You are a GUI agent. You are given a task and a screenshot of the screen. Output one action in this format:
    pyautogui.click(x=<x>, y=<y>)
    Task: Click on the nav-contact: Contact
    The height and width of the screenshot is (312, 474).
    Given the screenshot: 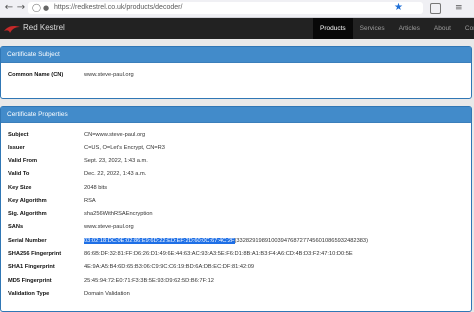 What is the action you would take?
    pyautogui.click(x=466, y=28)
    